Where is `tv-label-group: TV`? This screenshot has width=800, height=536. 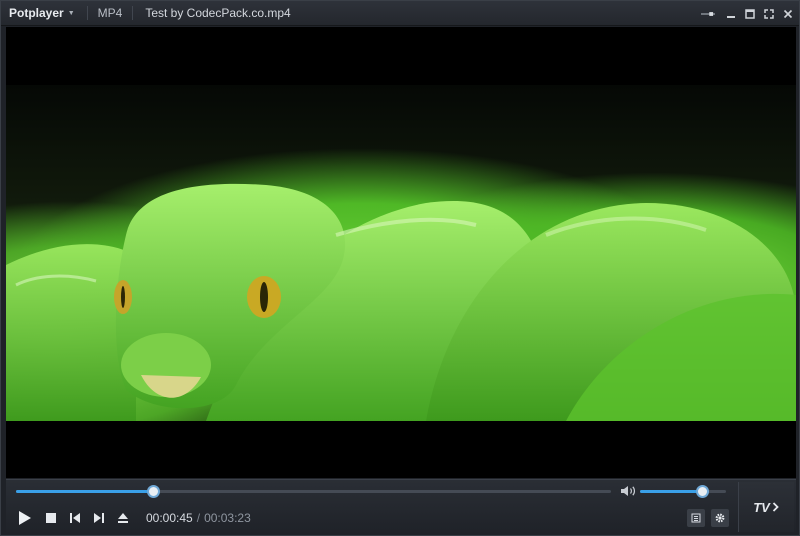 tv-label-group: TV is located at coordinates (766, 507).